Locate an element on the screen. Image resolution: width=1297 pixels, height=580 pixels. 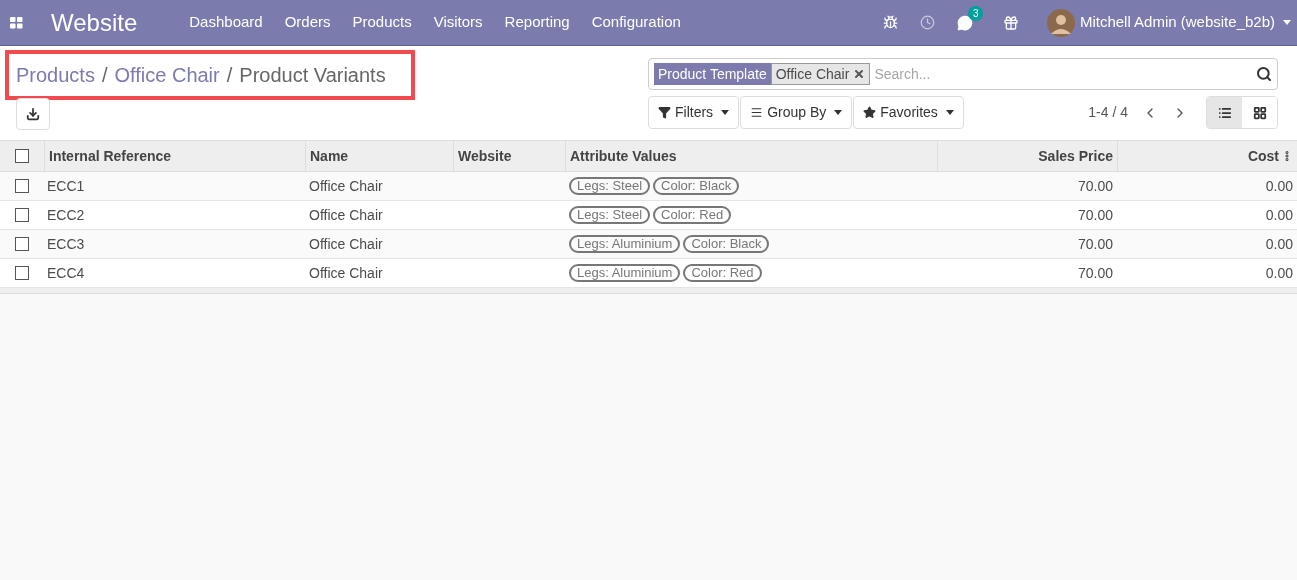
nav-menu-item: Orders is located at coordinates (307, 22).